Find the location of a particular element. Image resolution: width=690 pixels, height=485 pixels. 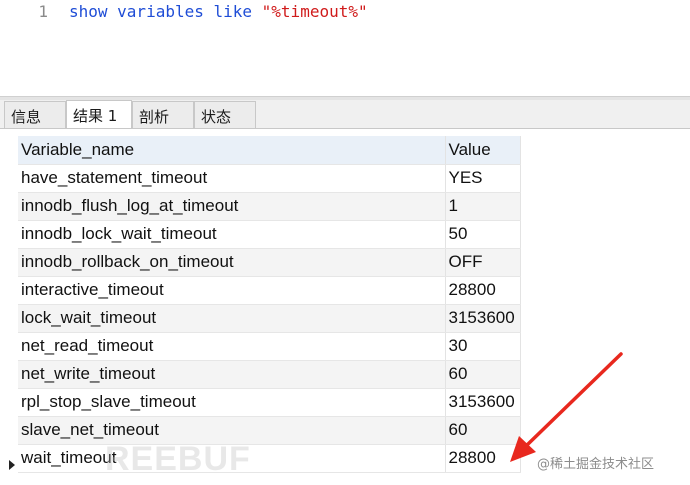

table-row: net_read_timeout 30 is located at coordinates (269, 346).